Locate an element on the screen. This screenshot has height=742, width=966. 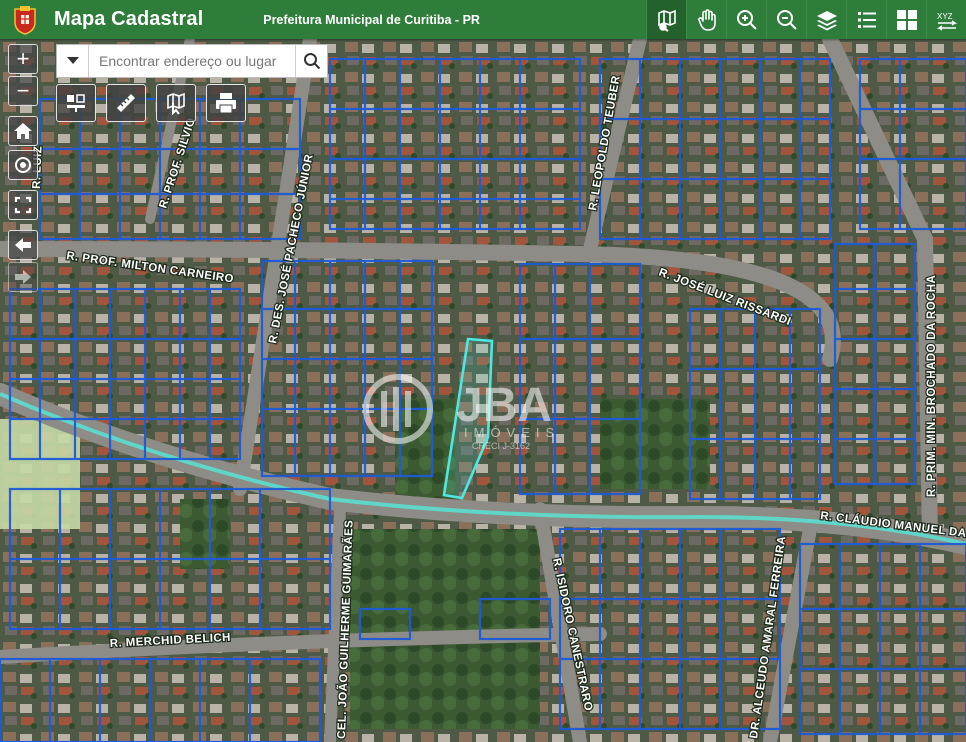
street-label-brochado-da-rocha: R. PRIM. MIN. BROCHADO DA ROCHA is located at coordinates (932, 386).